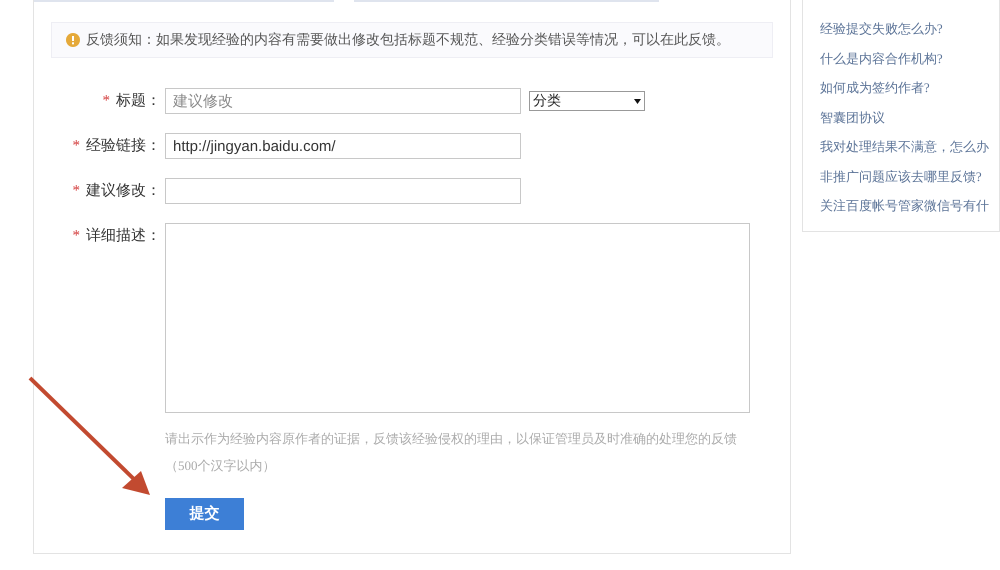 The width and height of the screenshot is (1000, 570). Describe the element at coordinates (637, 101) in the screenshot. I see `dropdown-caret-icon` at that location.